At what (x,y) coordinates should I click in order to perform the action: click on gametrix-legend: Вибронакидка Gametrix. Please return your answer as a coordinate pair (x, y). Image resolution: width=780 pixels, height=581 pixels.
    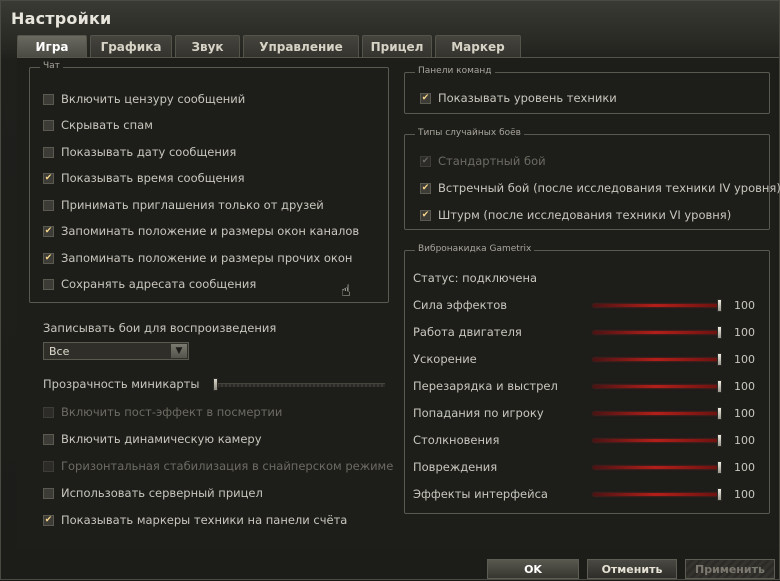
    Looking at the image, I should click on (475, 249).